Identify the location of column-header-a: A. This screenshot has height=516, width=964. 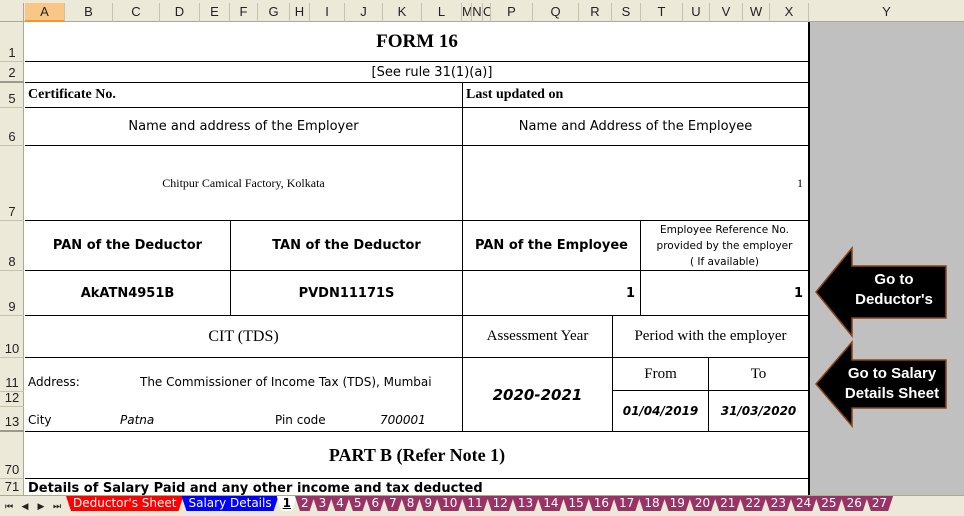
(45, 12).